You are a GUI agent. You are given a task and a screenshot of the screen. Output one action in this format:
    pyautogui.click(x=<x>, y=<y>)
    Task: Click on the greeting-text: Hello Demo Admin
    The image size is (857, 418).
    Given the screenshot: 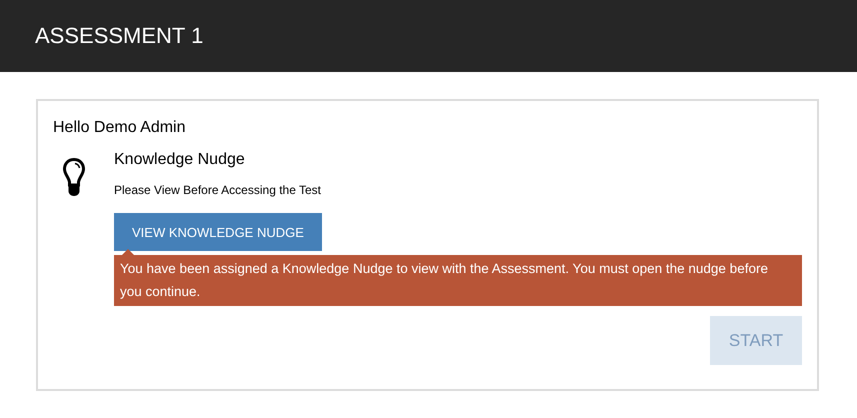 What is the action you would take?
    pyautogui.click(x=119, y=128)
    